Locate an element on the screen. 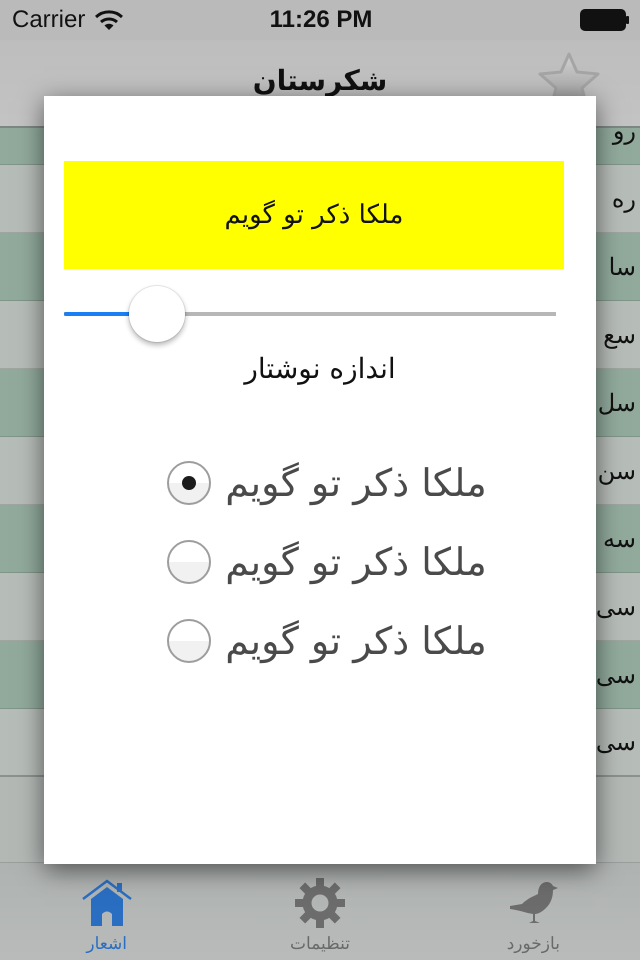 This screenshot has height=960, width=640. row-title: سع is located at coordinates (619, 334).